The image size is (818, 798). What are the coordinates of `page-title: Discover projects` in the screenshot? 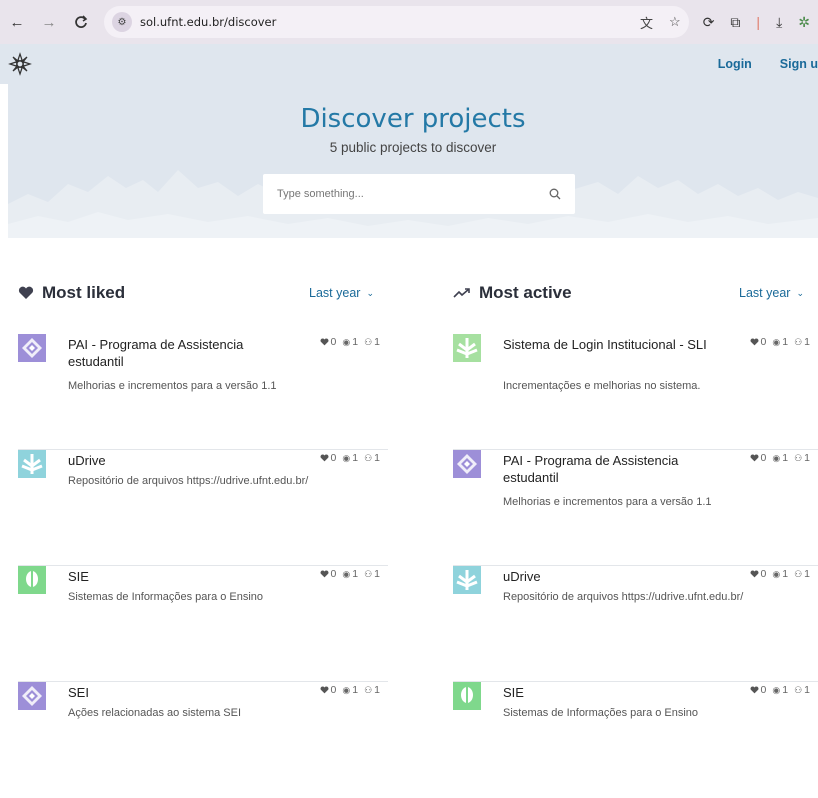 It's located at (413, 119).